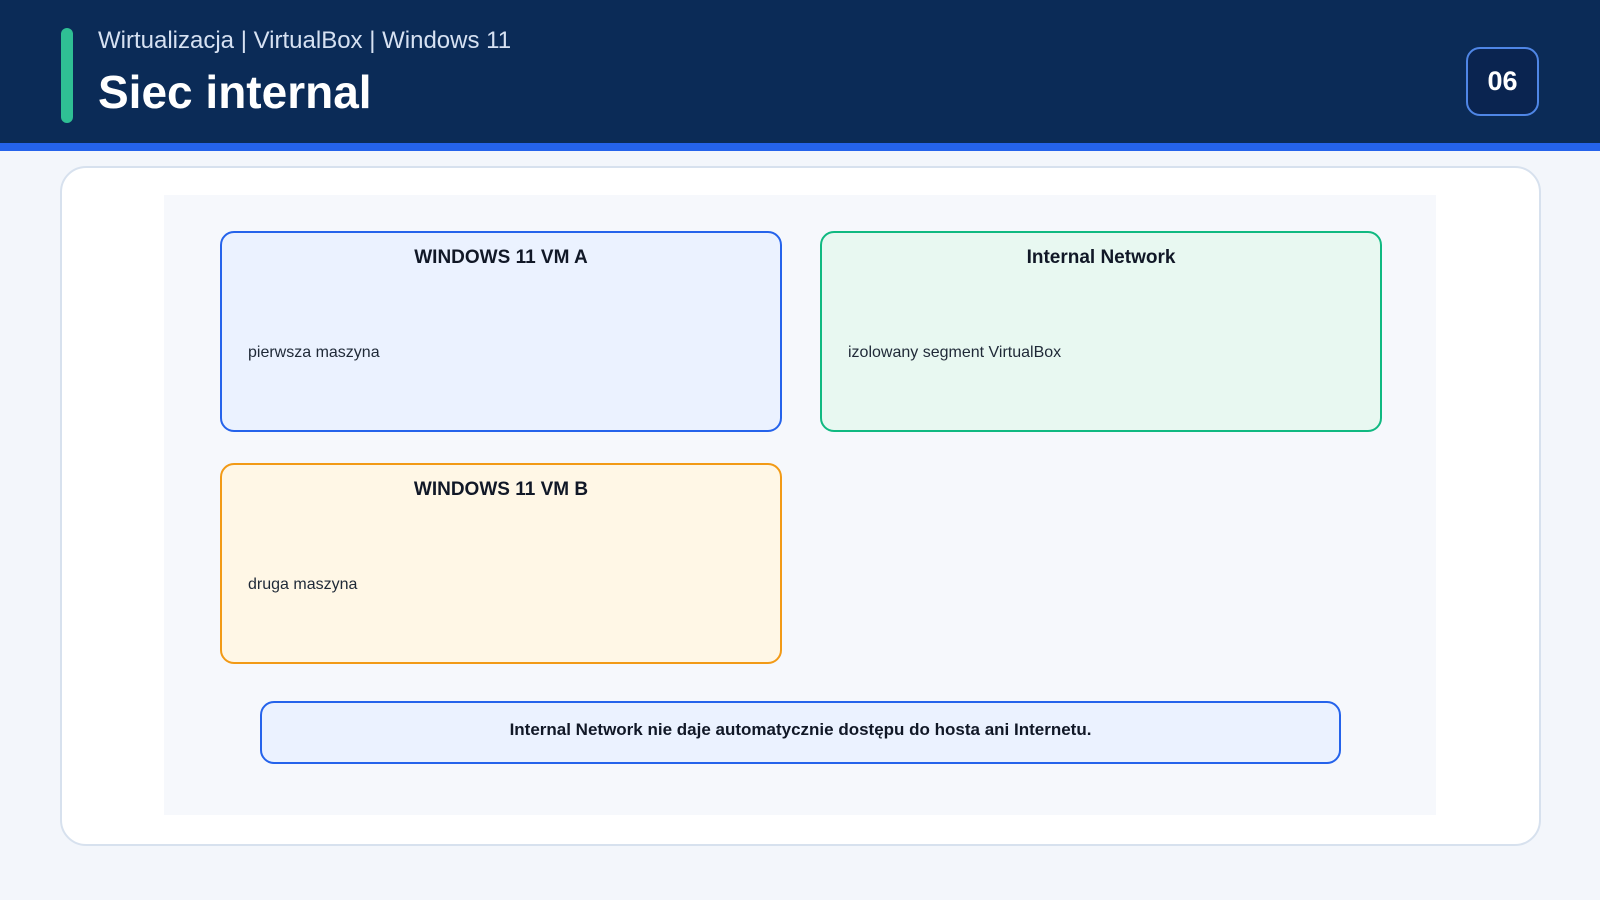  I want to click on node-vm-b-title: WINDOWS 11 VM B, so click(501, 489).